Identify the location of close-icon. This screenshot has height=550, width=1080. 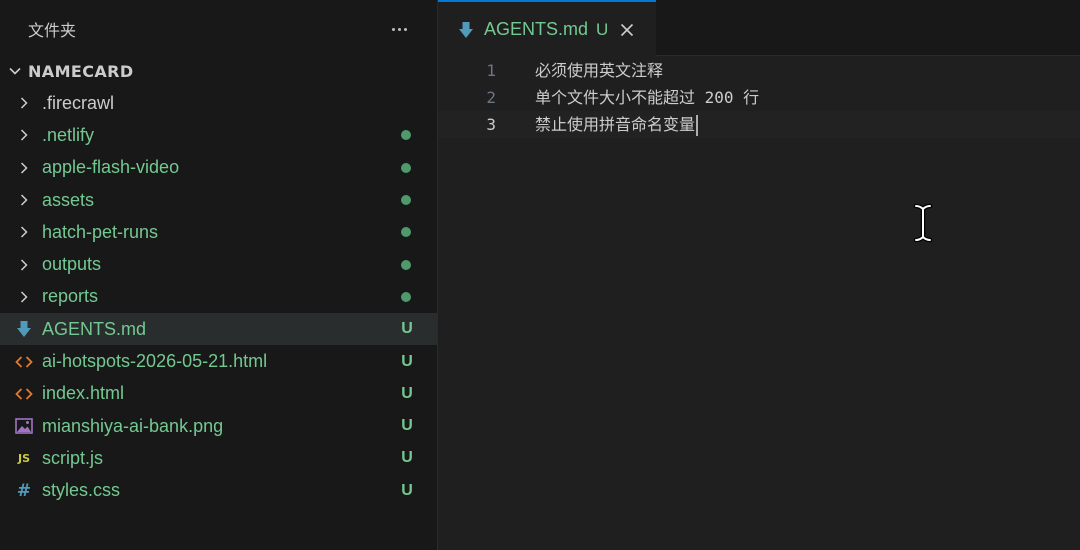
(627, 30).